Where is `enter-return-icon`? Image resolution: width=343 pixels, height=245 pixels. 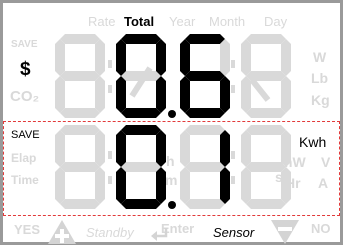 enter-return-icon is located at coordinates (159, 234).